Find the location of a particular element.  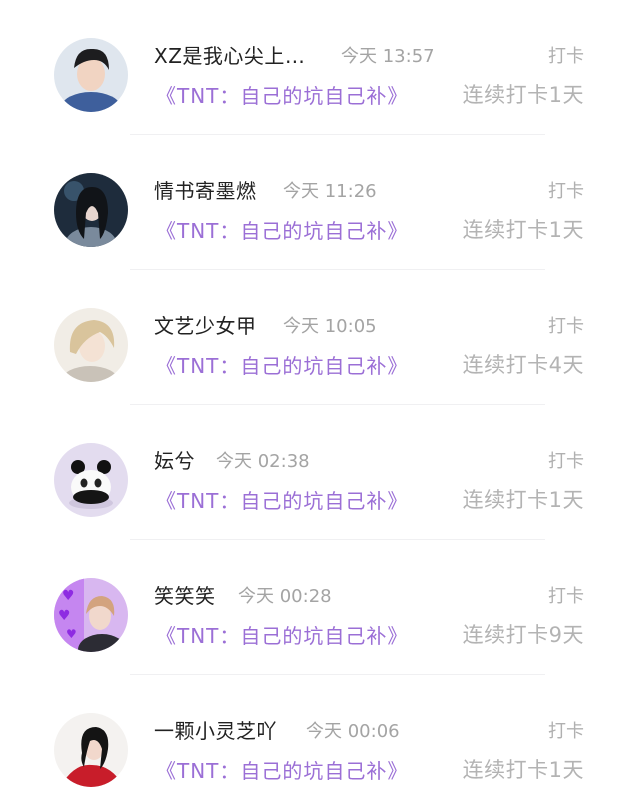

checkin-time: 今天 10:05 is located at coordinates (330, 326).